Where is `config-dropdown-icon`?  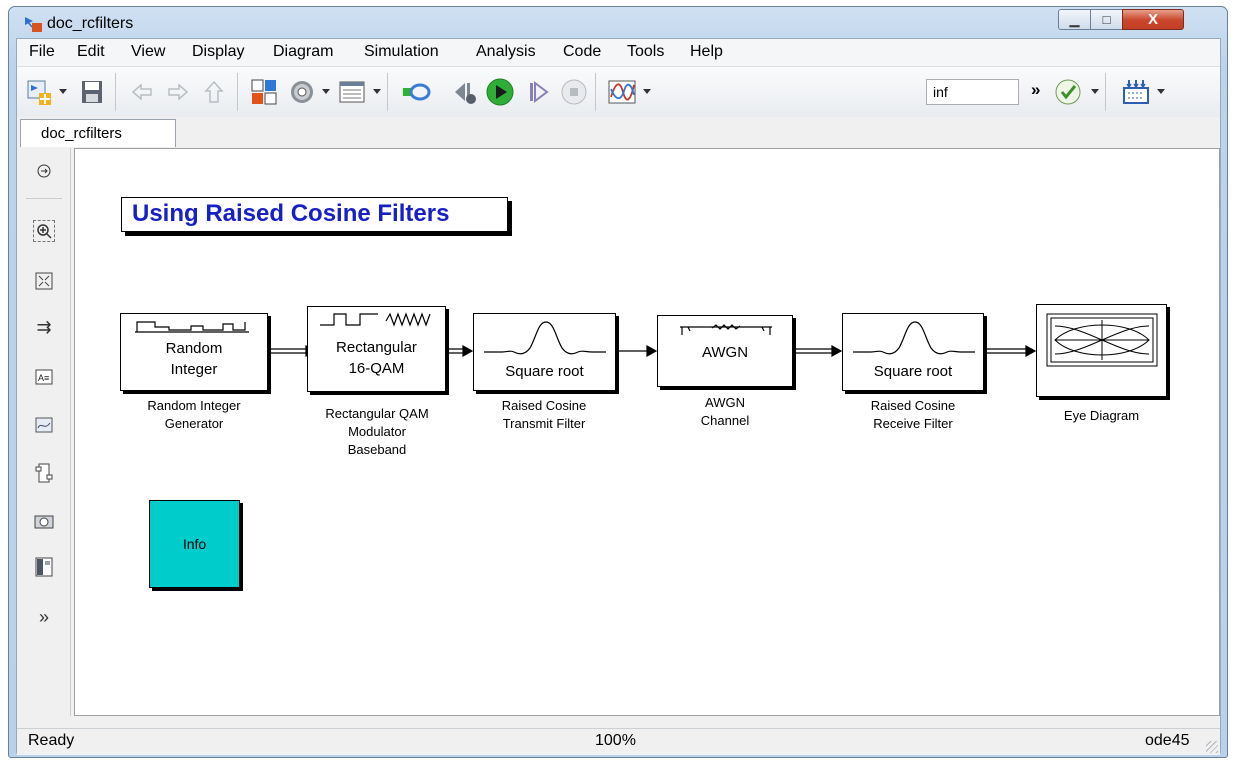
config-dropdown-icon is located at coordinates (326, 91).